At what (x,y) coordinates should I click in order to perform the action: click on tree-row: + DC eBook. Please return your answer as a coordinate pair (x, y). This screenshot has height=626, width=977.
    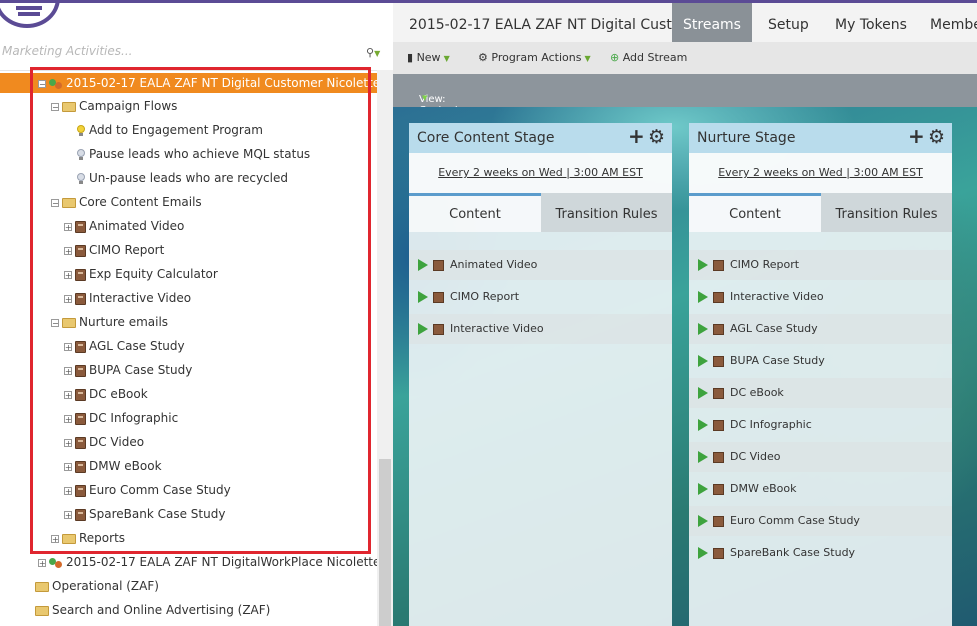
    Looking at the image, I should click on (106, 394).